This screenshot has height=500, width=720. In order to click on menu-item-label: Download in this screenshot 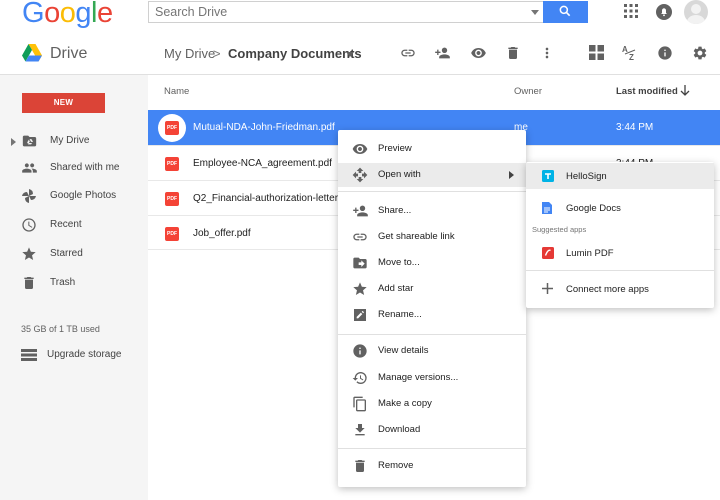, I will do `click(399, 429)`.